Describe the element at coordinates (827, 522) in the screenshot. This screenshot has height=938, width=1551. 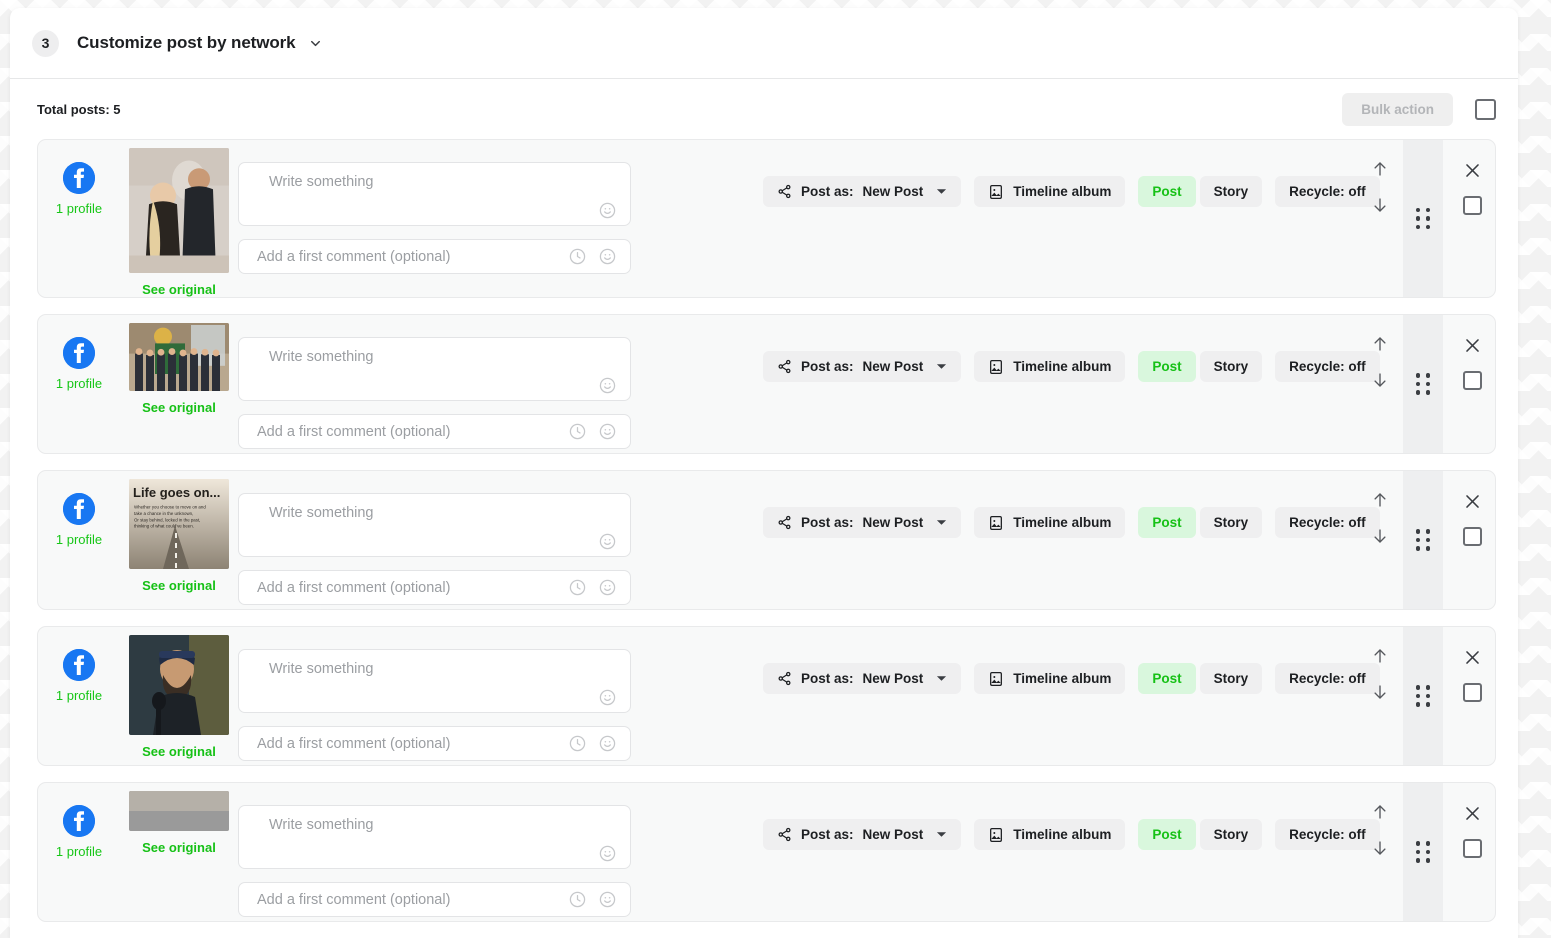
I see `post-as-label: Post as:` at that location.